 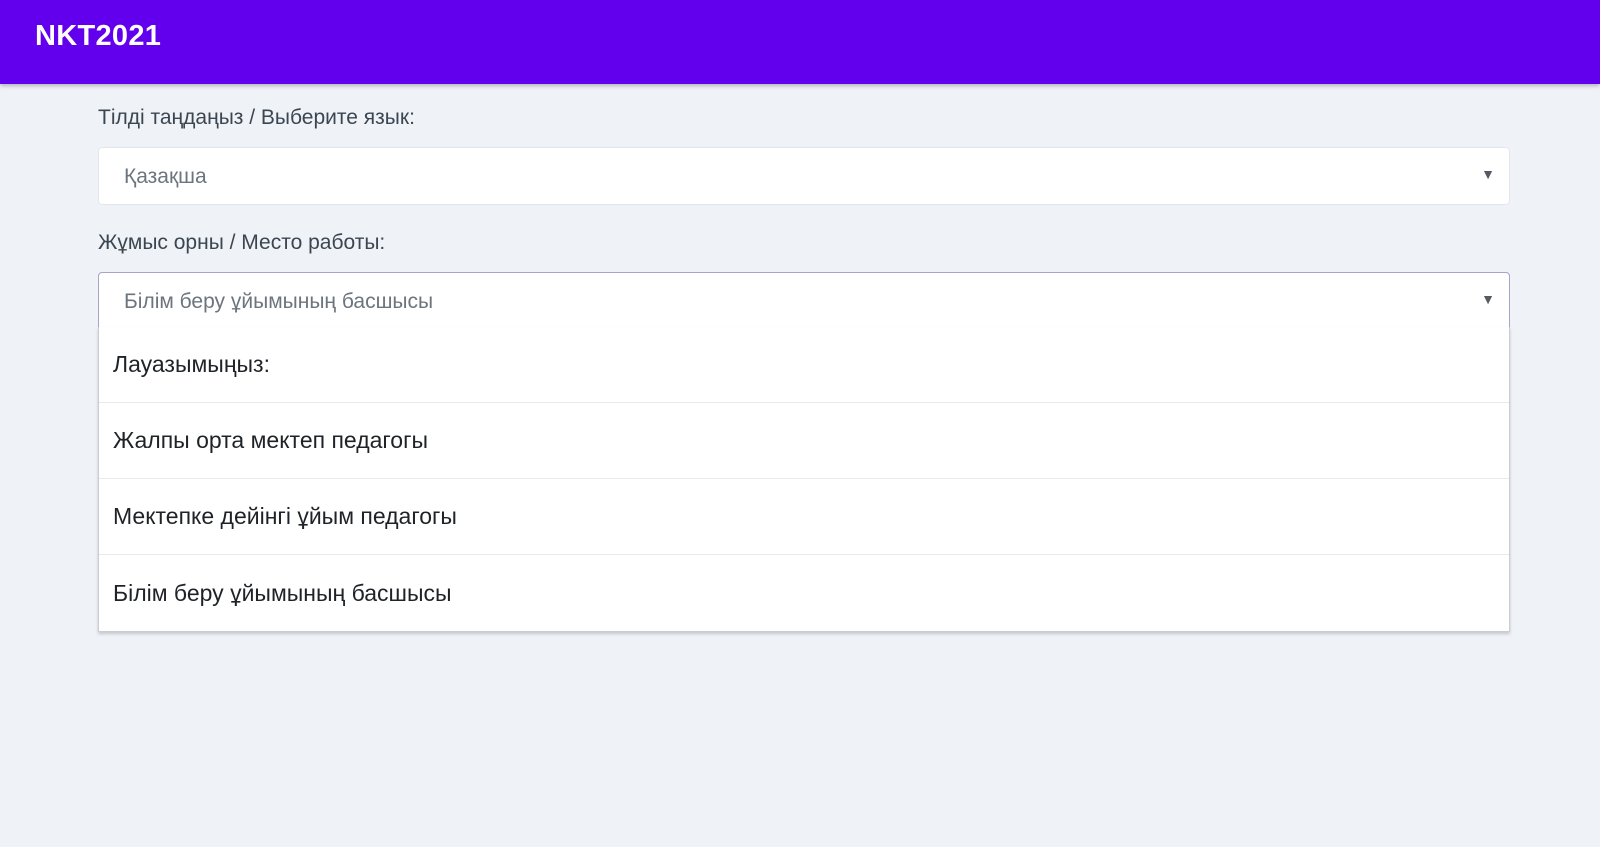 I want to click on app-title: NKT2021, so click(x=98, y=36).